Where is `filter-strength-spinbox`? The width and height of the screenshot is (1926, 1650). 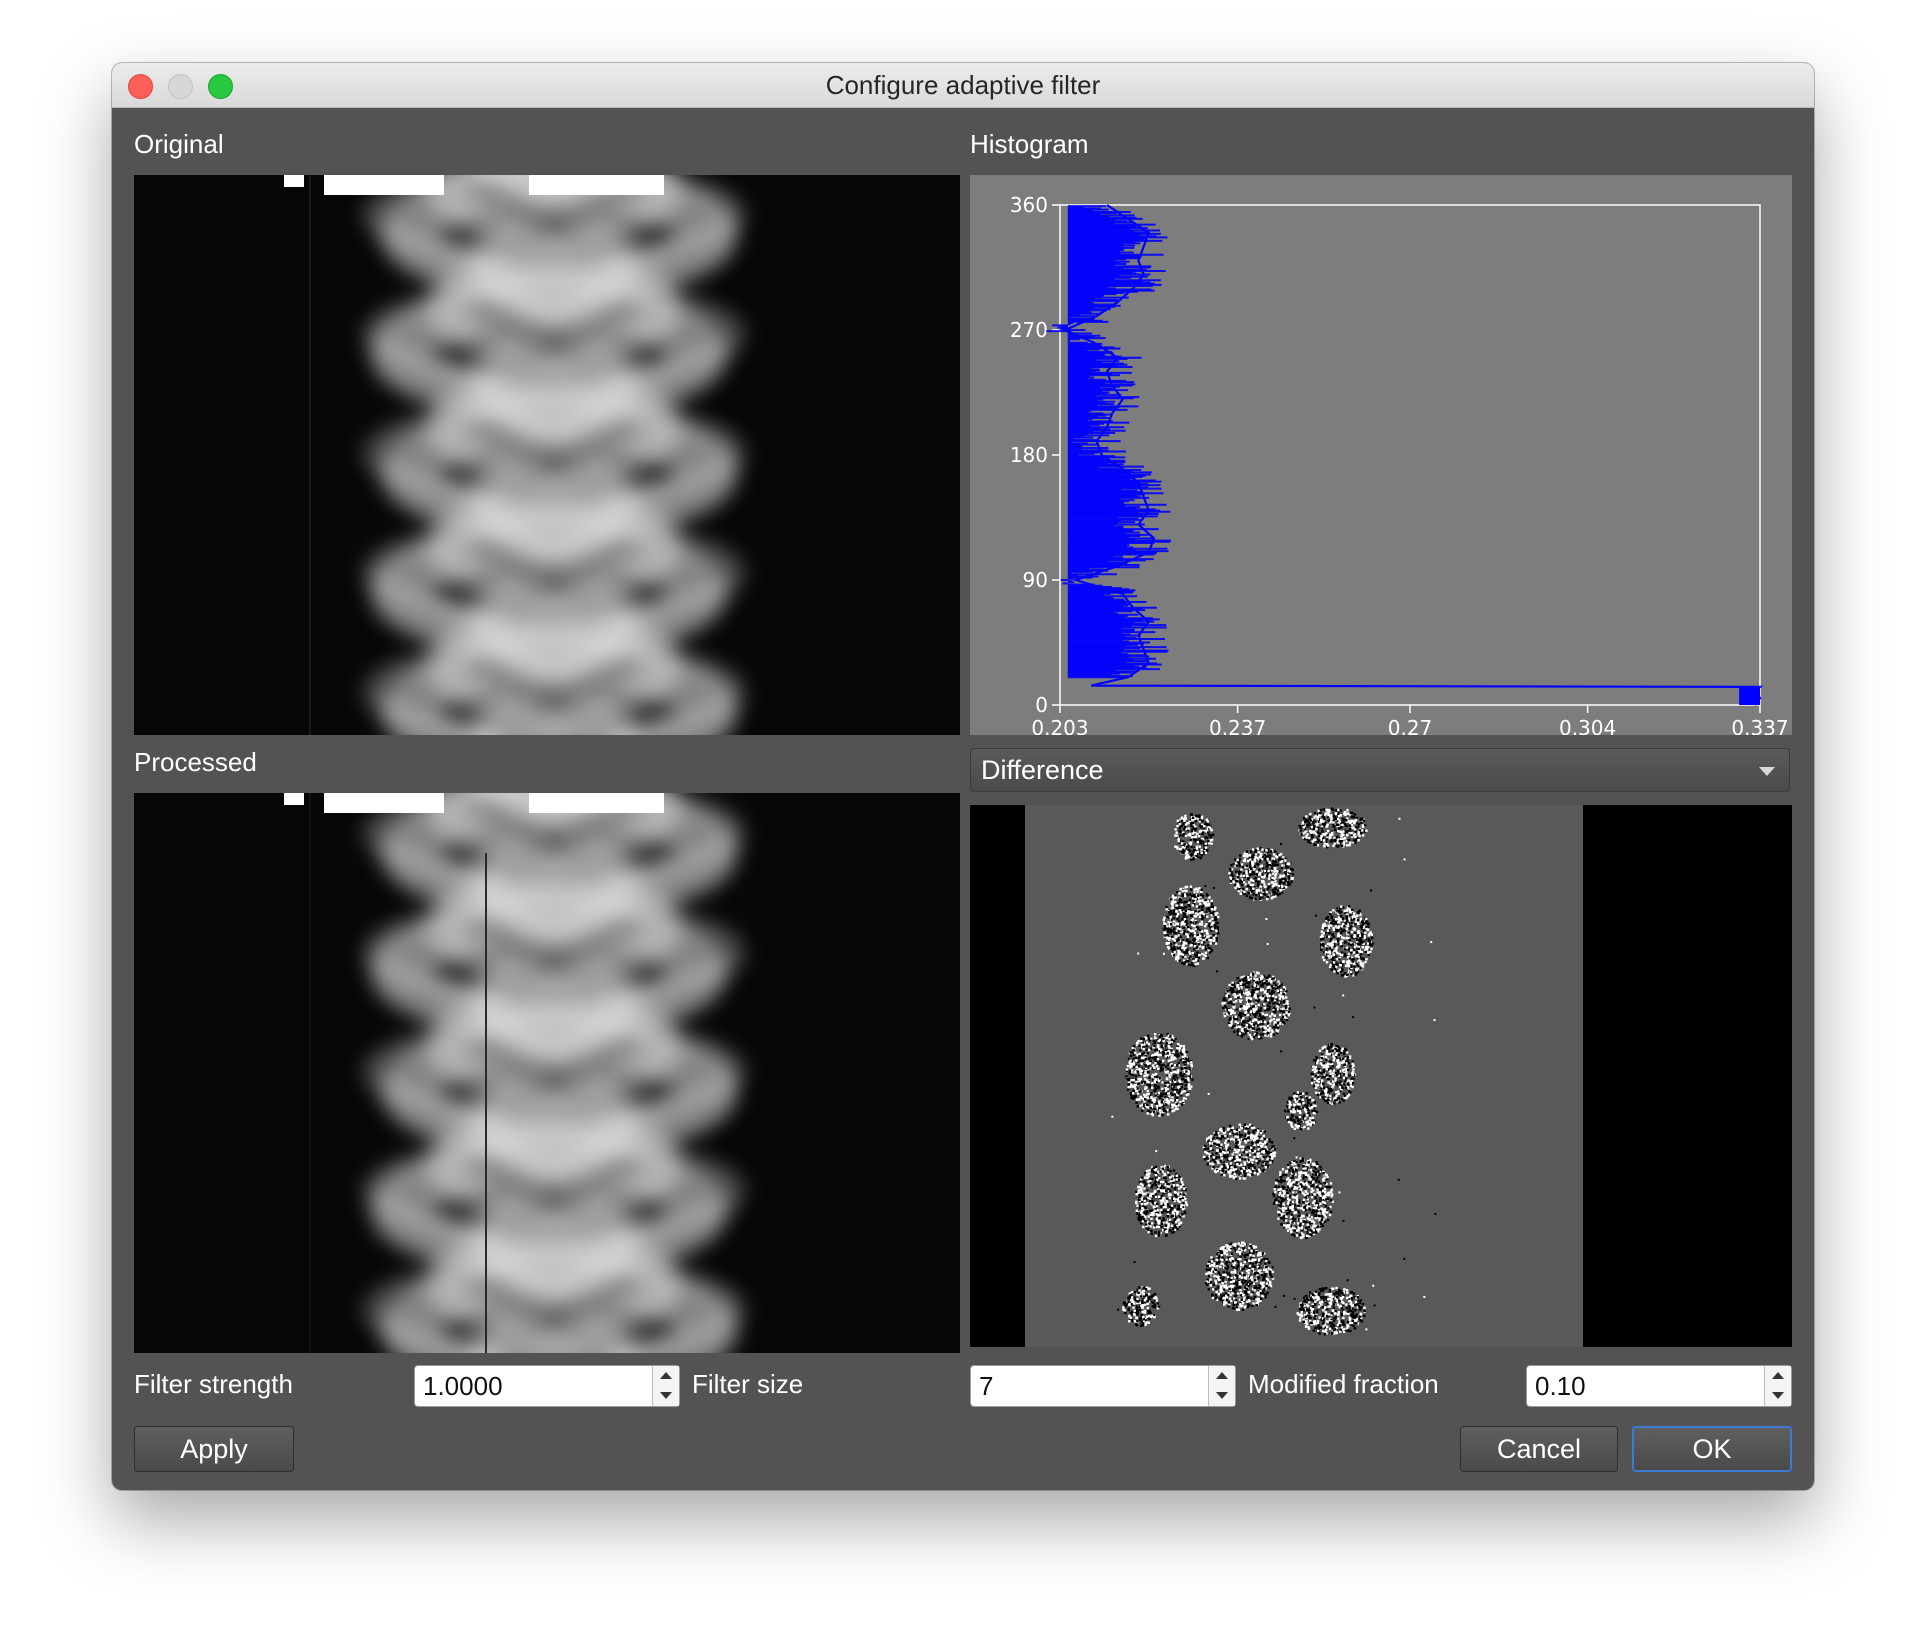 filter-strength-spinbox is located at coordinates (547, 1386).